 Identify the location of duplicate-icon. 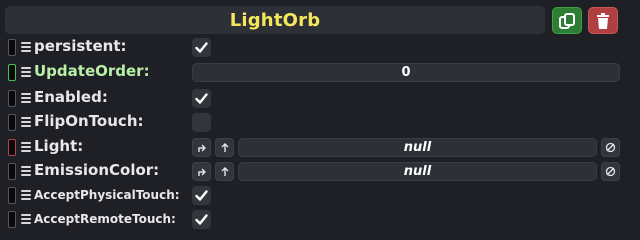
(567, 20).